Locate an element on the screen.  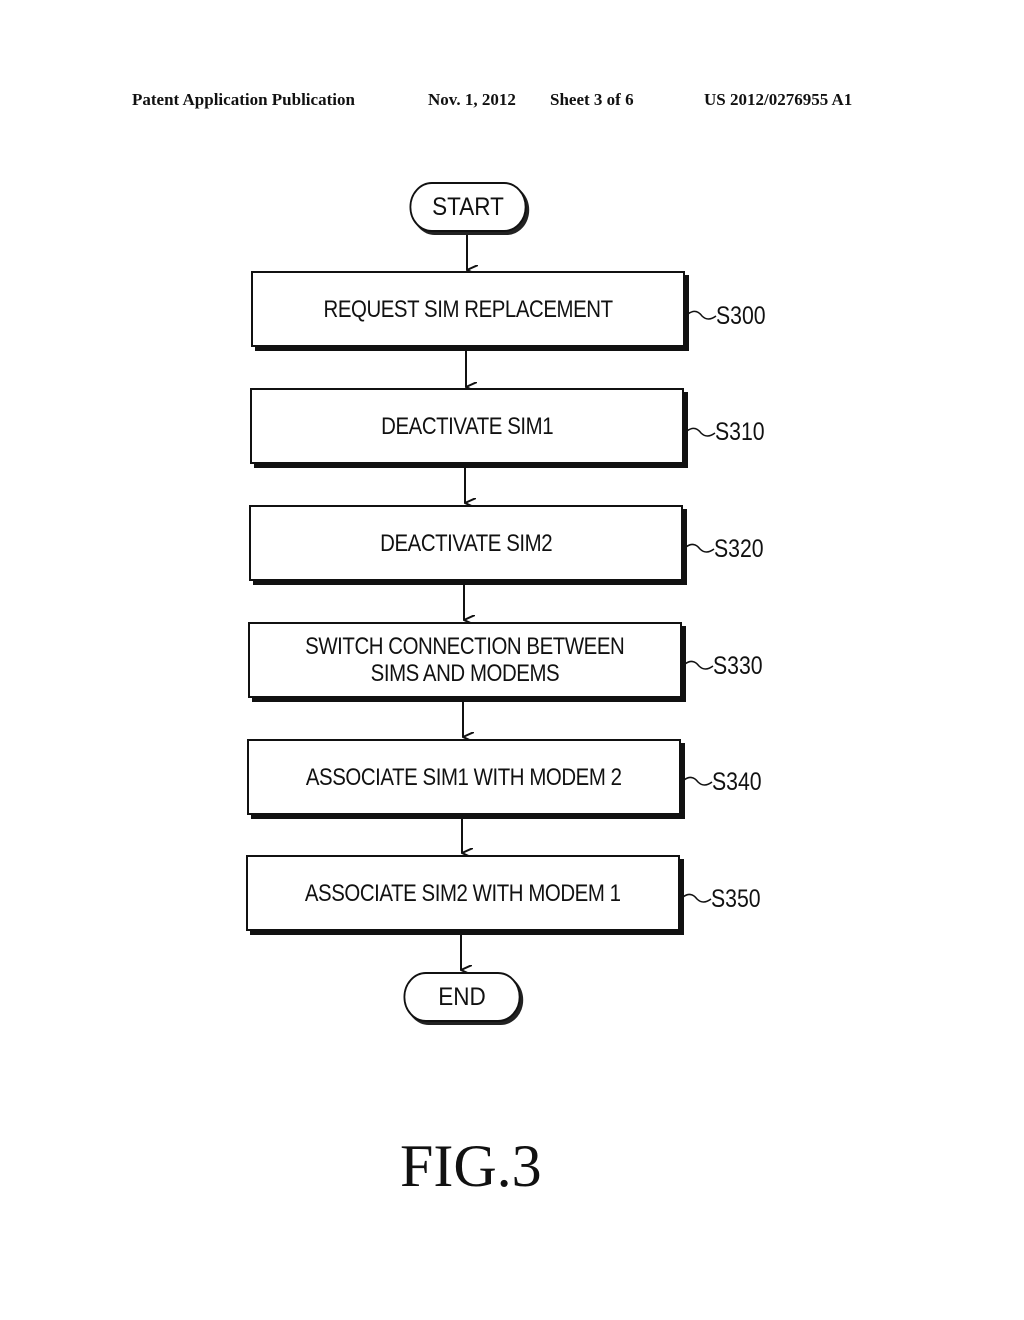
step-box-s350: ASSOCIATE SIM2 WITH MODEM 1 is located at coordinates (463, 893).